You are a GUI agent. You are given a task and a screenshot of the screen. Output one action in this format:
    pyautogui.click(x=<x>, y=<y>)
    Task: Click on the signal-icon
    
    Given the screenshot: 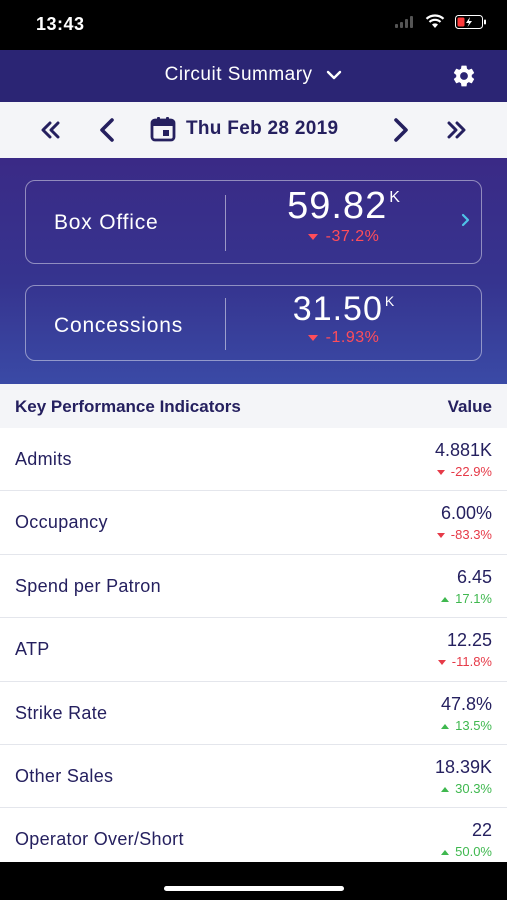 What is the action you would take?
    pyautogui.click(x=404, y=21)
    